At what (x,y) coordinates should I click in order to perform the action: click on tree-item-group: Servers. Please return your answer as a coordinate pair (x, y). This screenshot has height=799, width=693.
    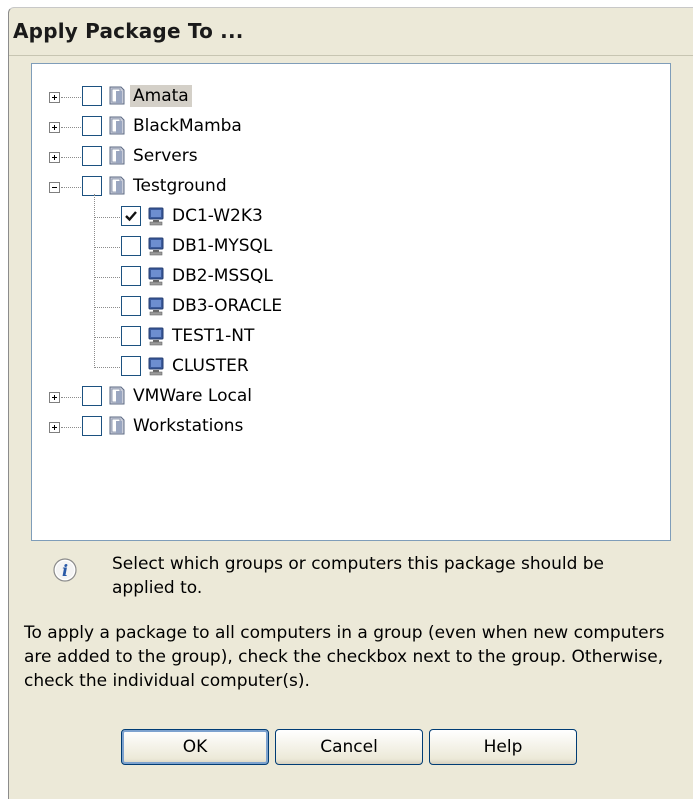
    Looking at the image, I should click on (332, 157).